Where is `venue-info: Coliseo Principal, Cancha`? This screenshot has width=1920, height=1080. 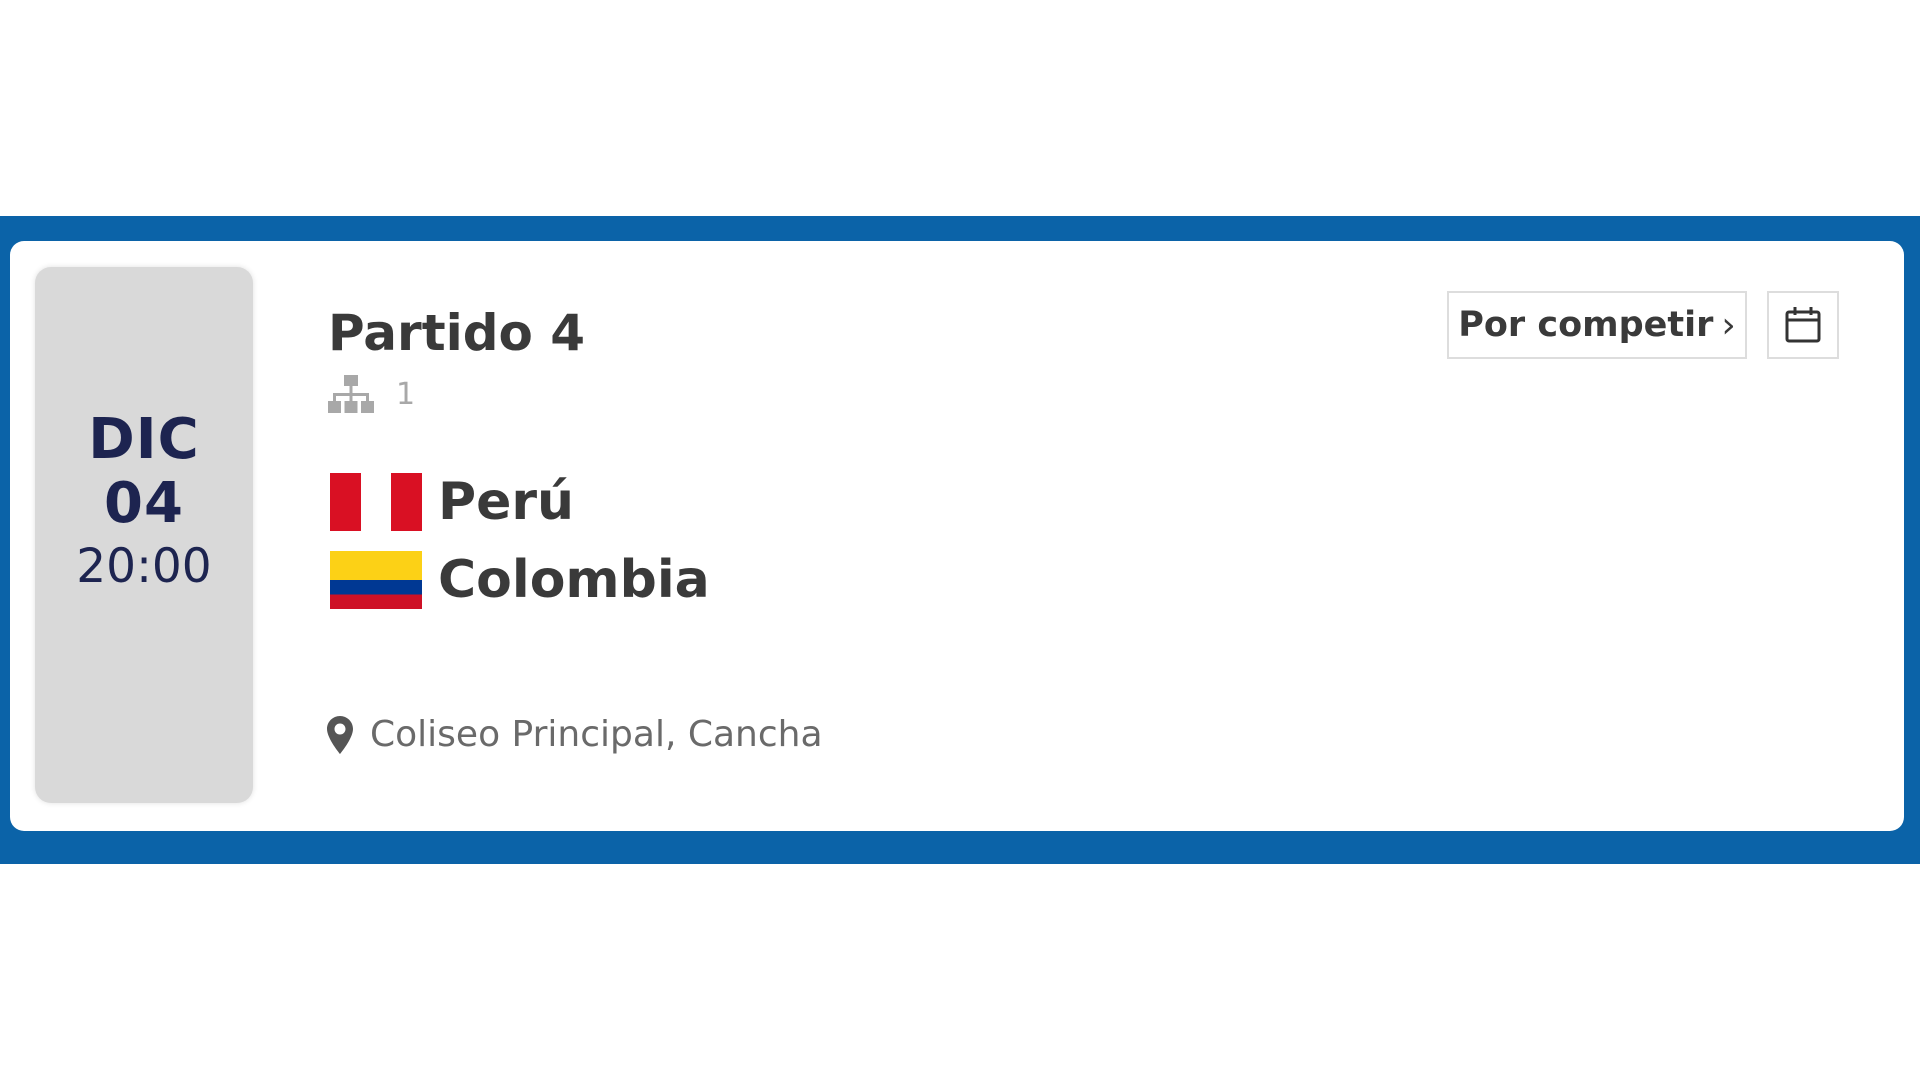
venue-info: Coliseo Principal, Cancha is located at coordinates (574, 735).